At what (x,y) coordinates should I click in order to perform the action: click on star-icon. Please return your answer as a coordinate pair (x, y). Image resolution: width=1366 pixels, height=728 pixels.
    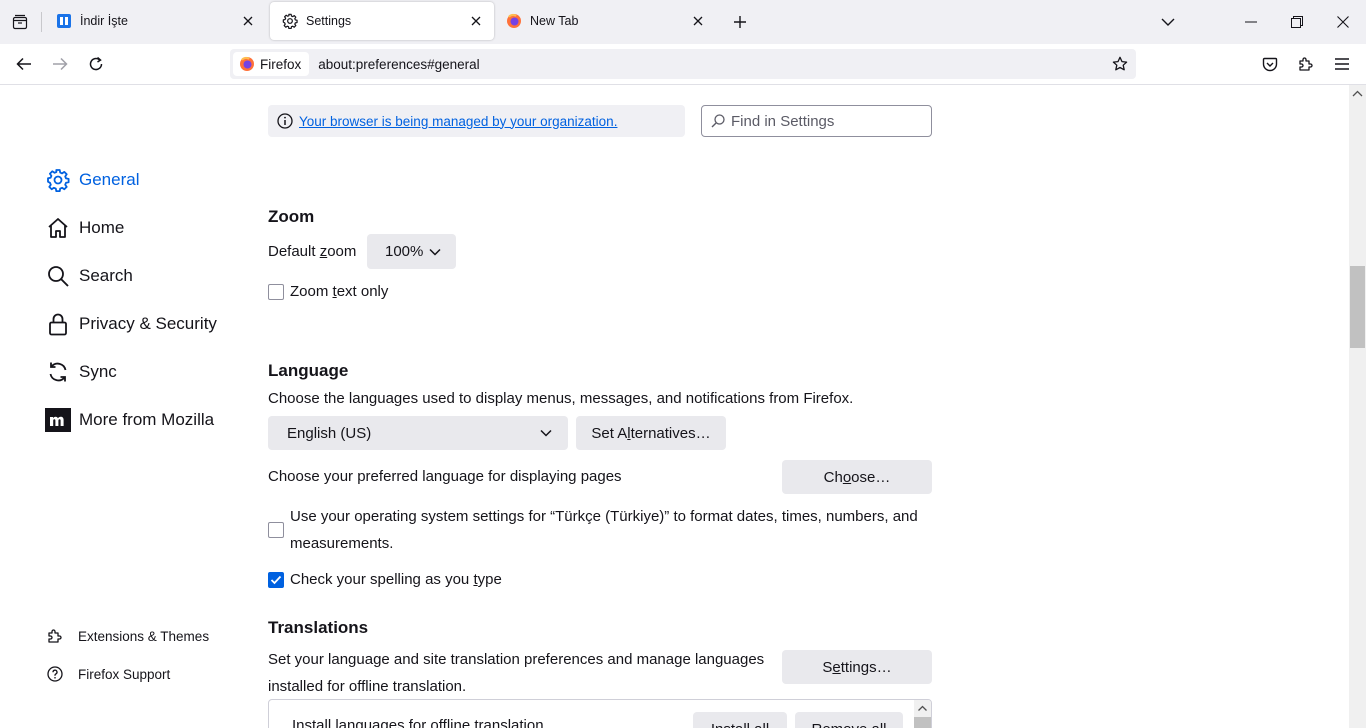
    Looking at the image, I should click on (1120, 63).